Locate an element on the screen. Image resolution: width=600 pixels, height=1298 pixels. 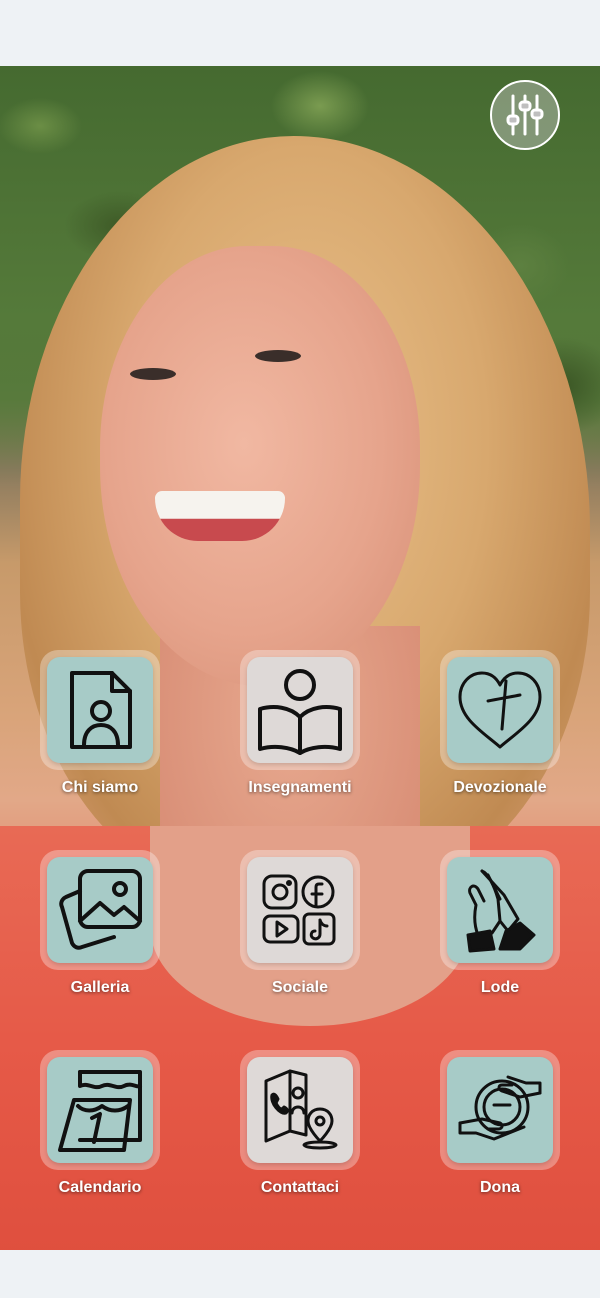
profile-document-icon is located at coordinates (100, 710).